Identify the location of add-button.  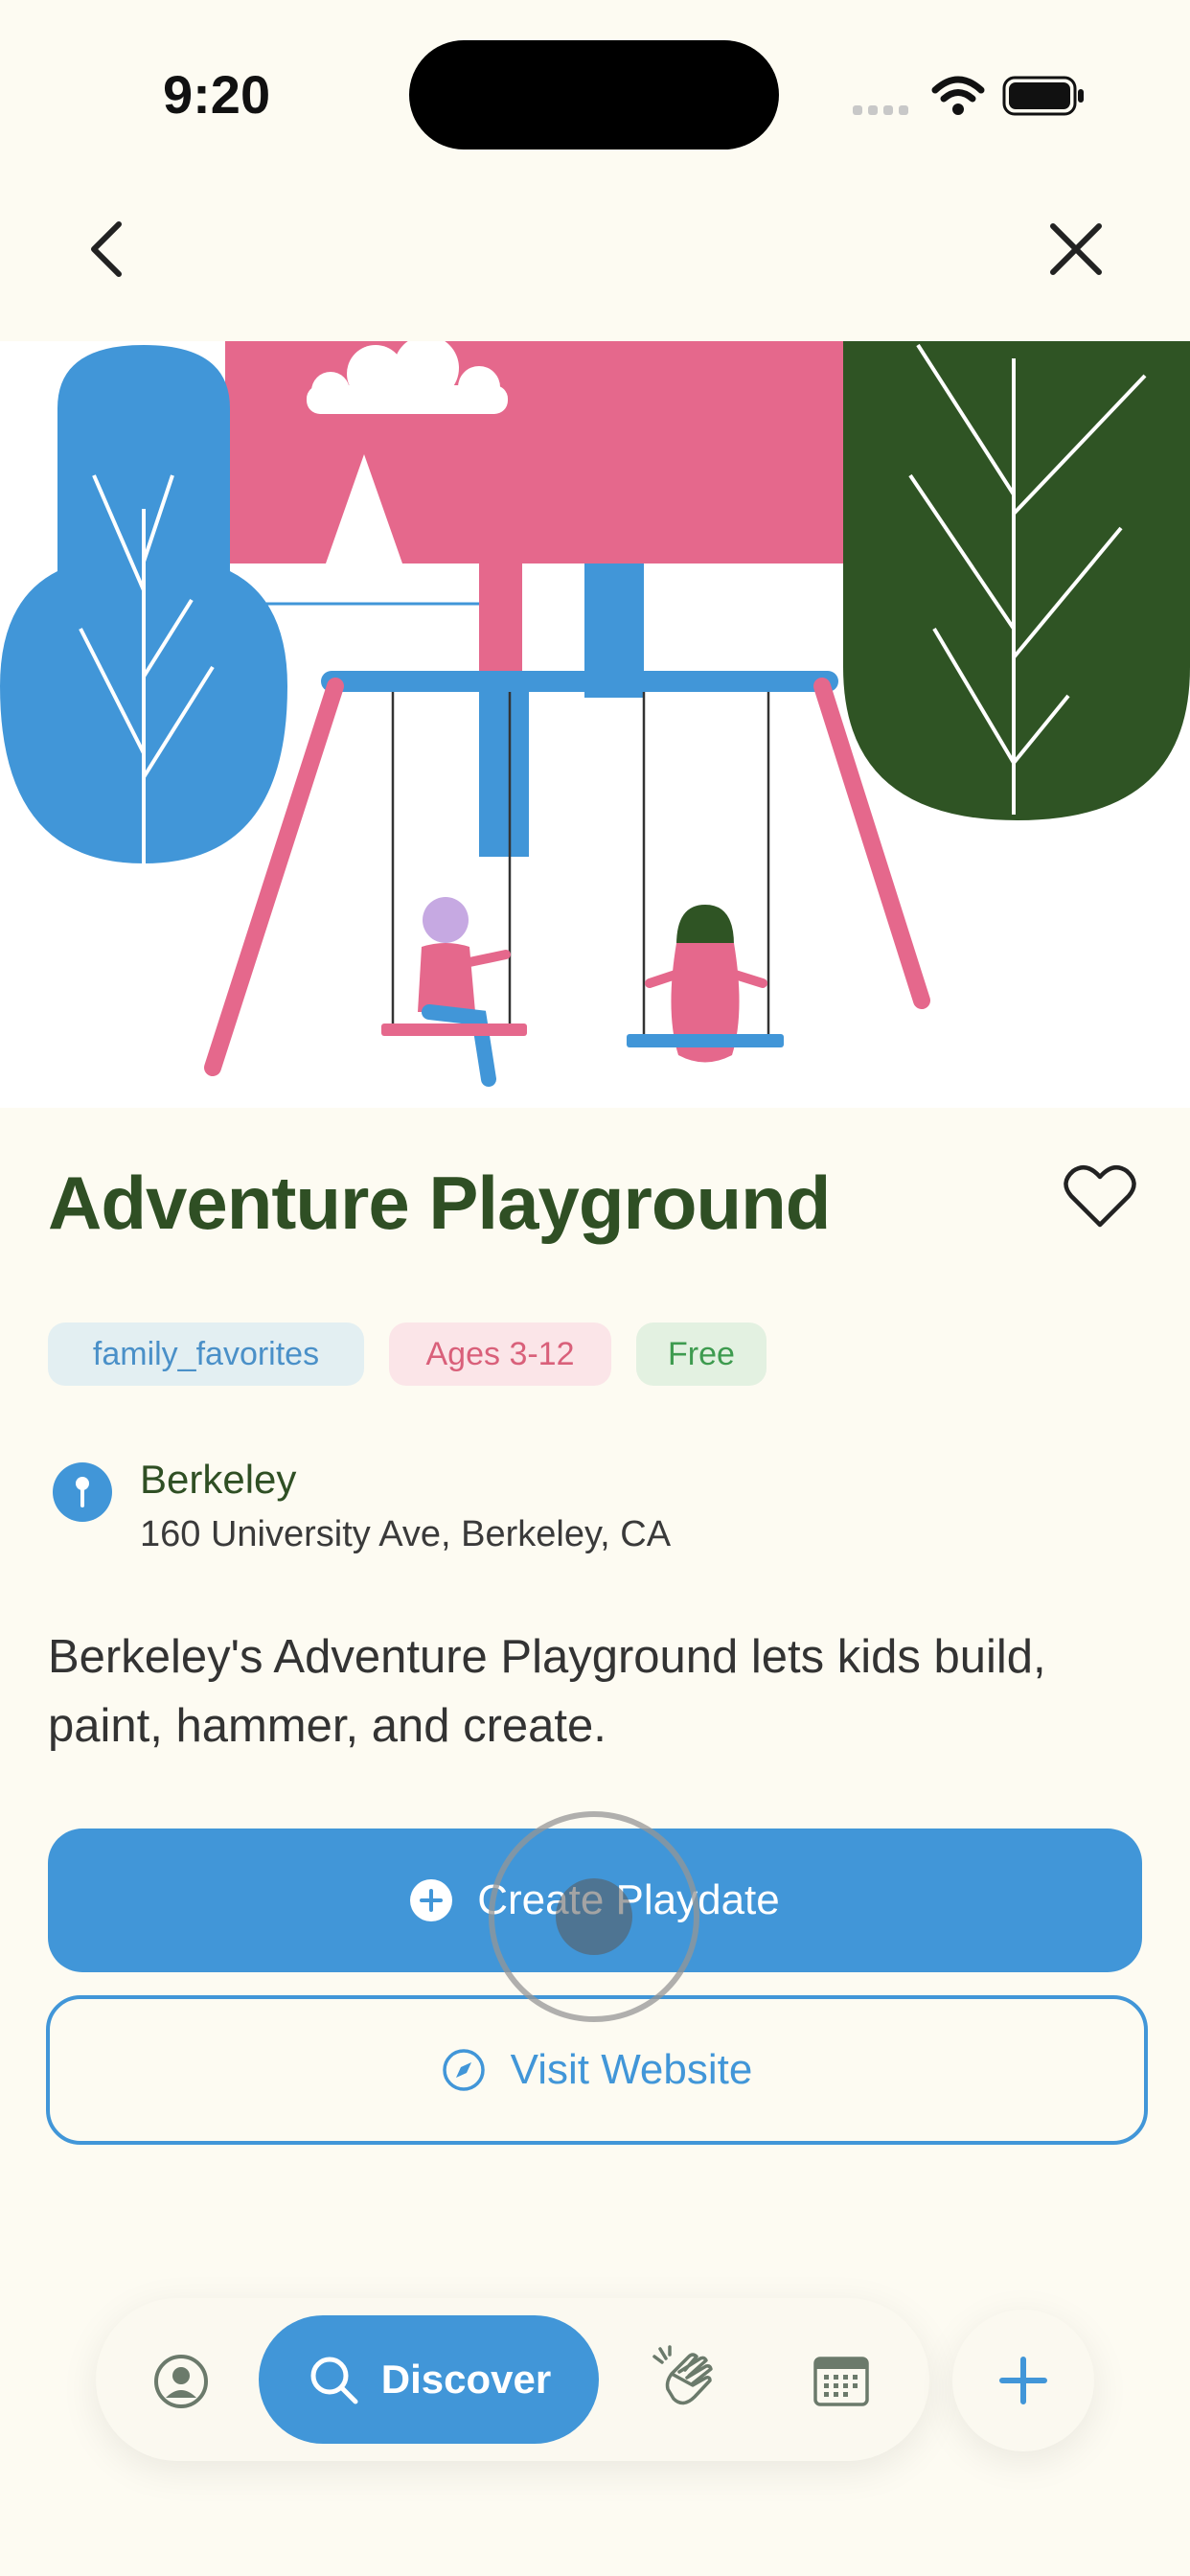
(1023, 2380).